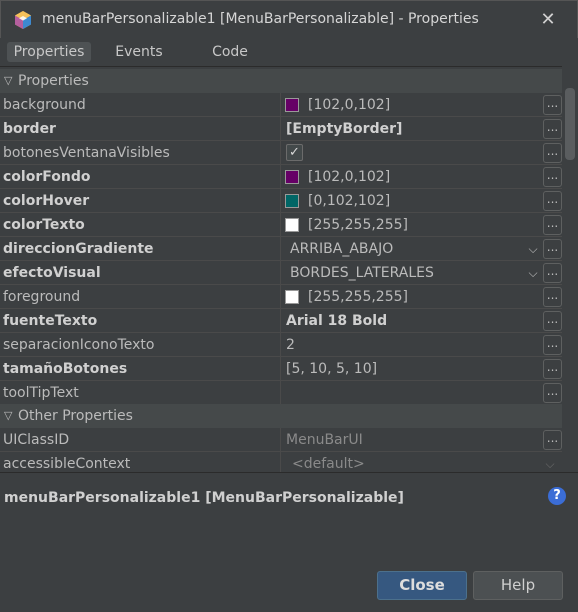  What do you see at coordinates (78, 249) in the screenshot?
I see `prop-name: direccionGradiente` at bounding box center [78, 249].